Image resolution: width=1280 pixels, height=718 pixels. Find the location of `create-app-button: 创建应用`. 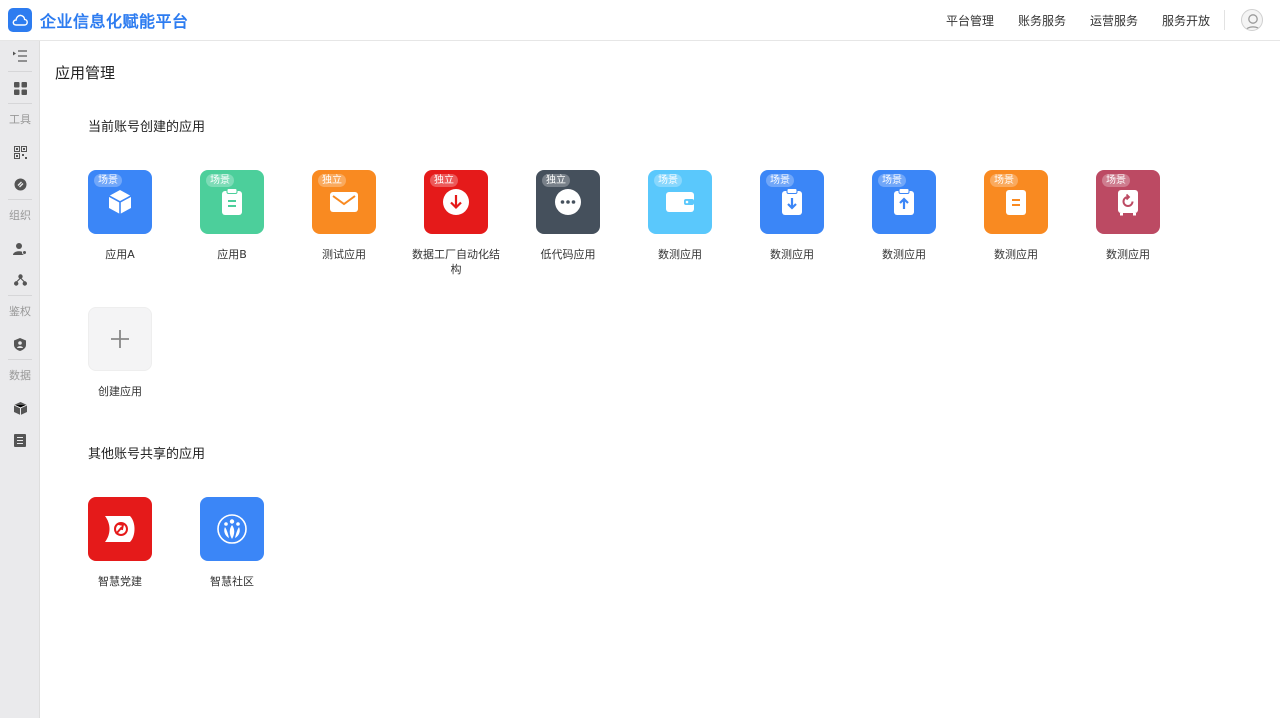

create-app-button: 创建应用 is located at coordinates (120, 353).